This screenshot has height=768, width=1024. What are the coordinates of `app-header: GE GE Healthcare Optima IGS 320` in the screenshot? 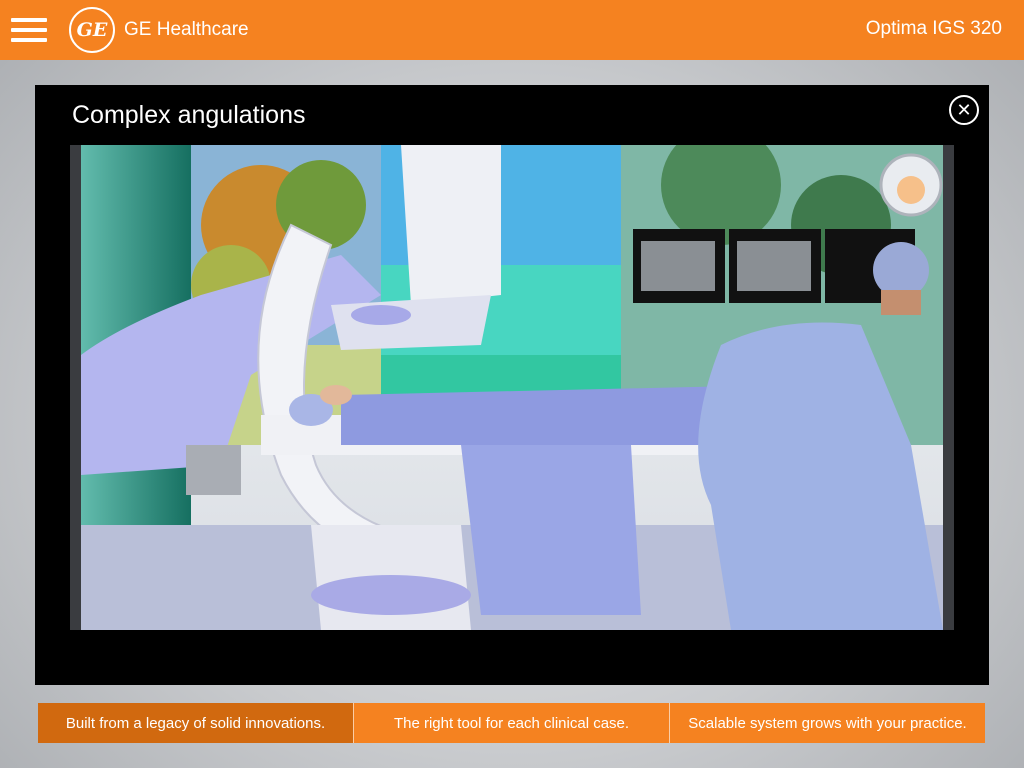 It's located at (512, 30).